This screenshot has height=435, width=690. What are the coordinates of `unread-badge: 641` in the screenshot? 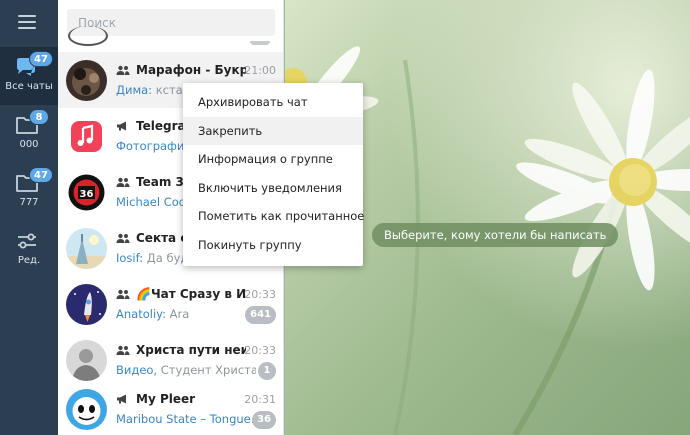 It's located at (260, 315).